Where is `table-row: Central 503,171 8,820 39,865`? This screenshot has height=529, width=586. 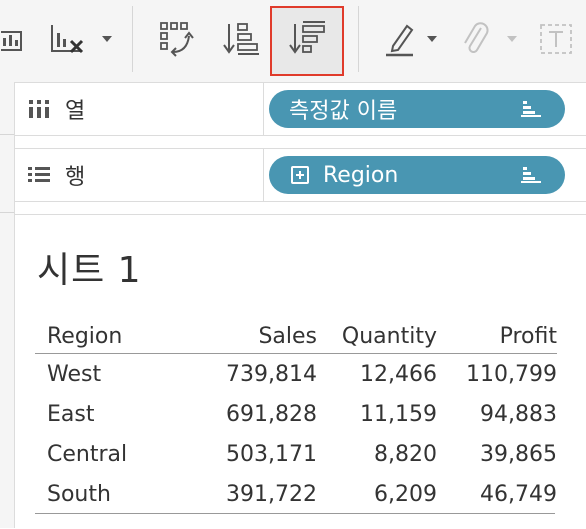 table-row: Central 503,171 8,820 39,865 is located at coordinates (296, 454).